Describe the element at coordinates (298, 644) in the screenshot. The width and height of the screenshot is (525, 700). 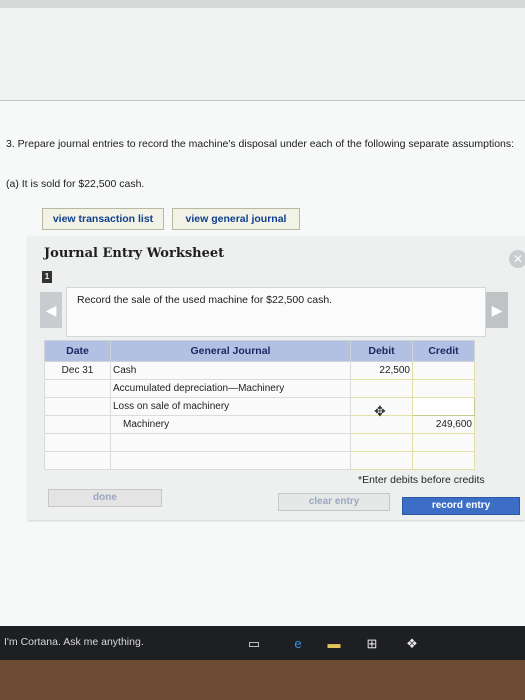
I see `edge-browser-icon: e` at that location.